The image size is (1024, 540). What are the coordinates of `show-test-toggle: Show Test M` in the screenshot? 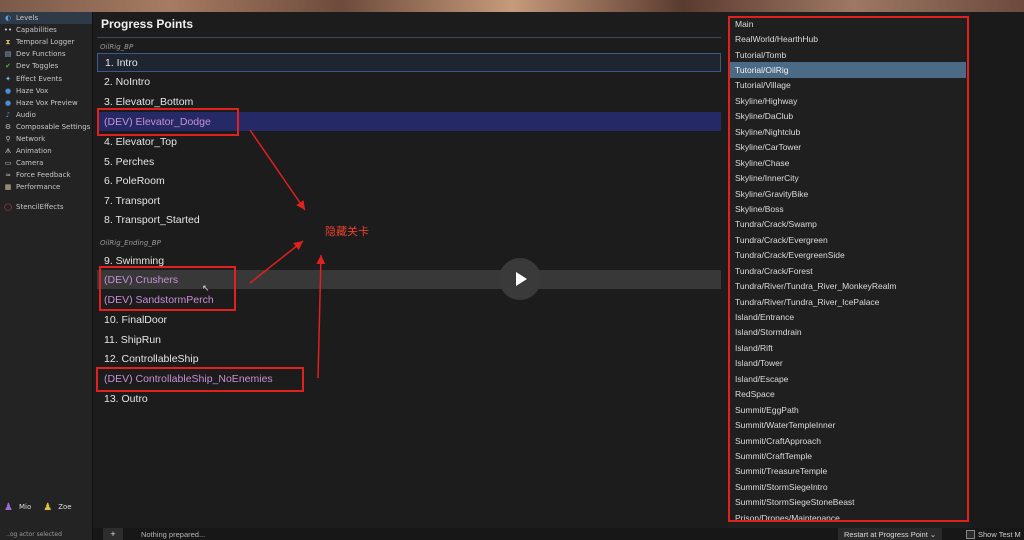 It's located at (993, 534).